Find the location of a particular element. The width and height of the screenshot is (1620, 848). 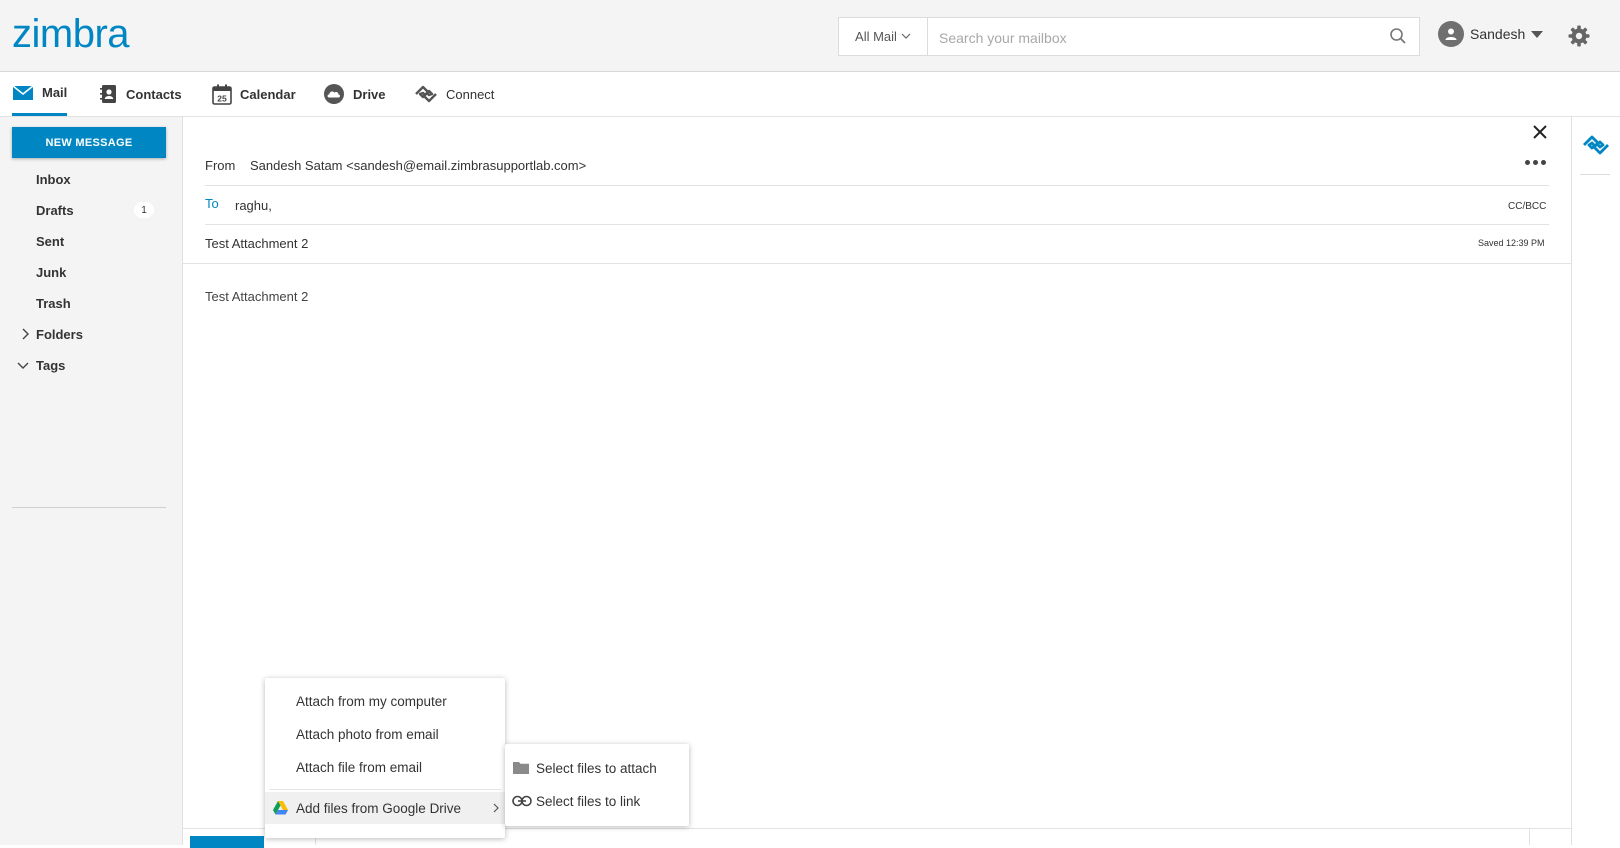

new-message-button: NEW MESSAGE is located at coordinates (89, 142).